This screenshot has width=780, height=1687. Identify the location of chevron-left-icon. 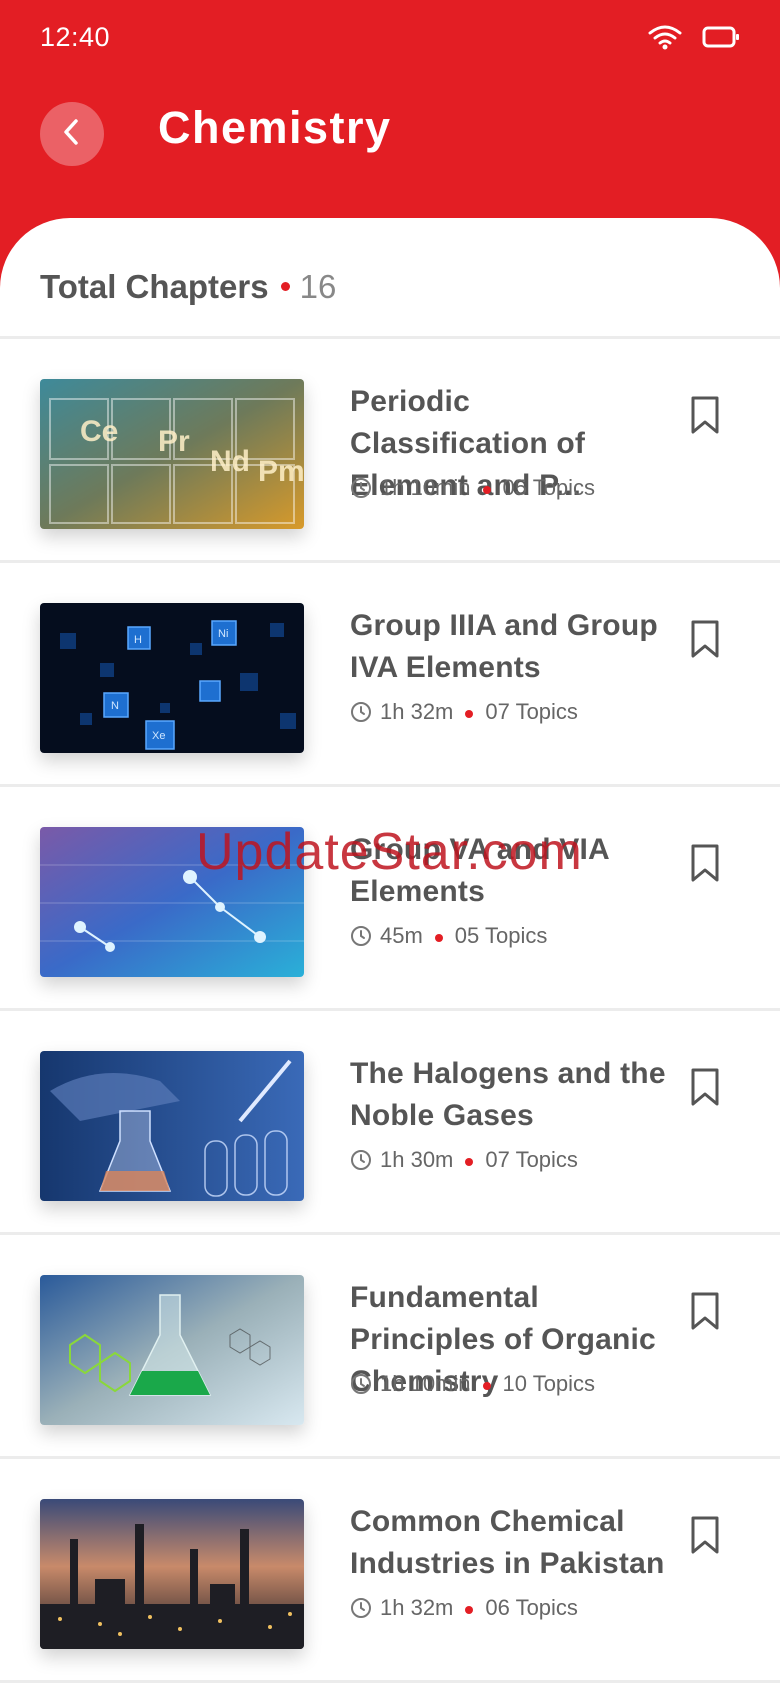
(72, 134).